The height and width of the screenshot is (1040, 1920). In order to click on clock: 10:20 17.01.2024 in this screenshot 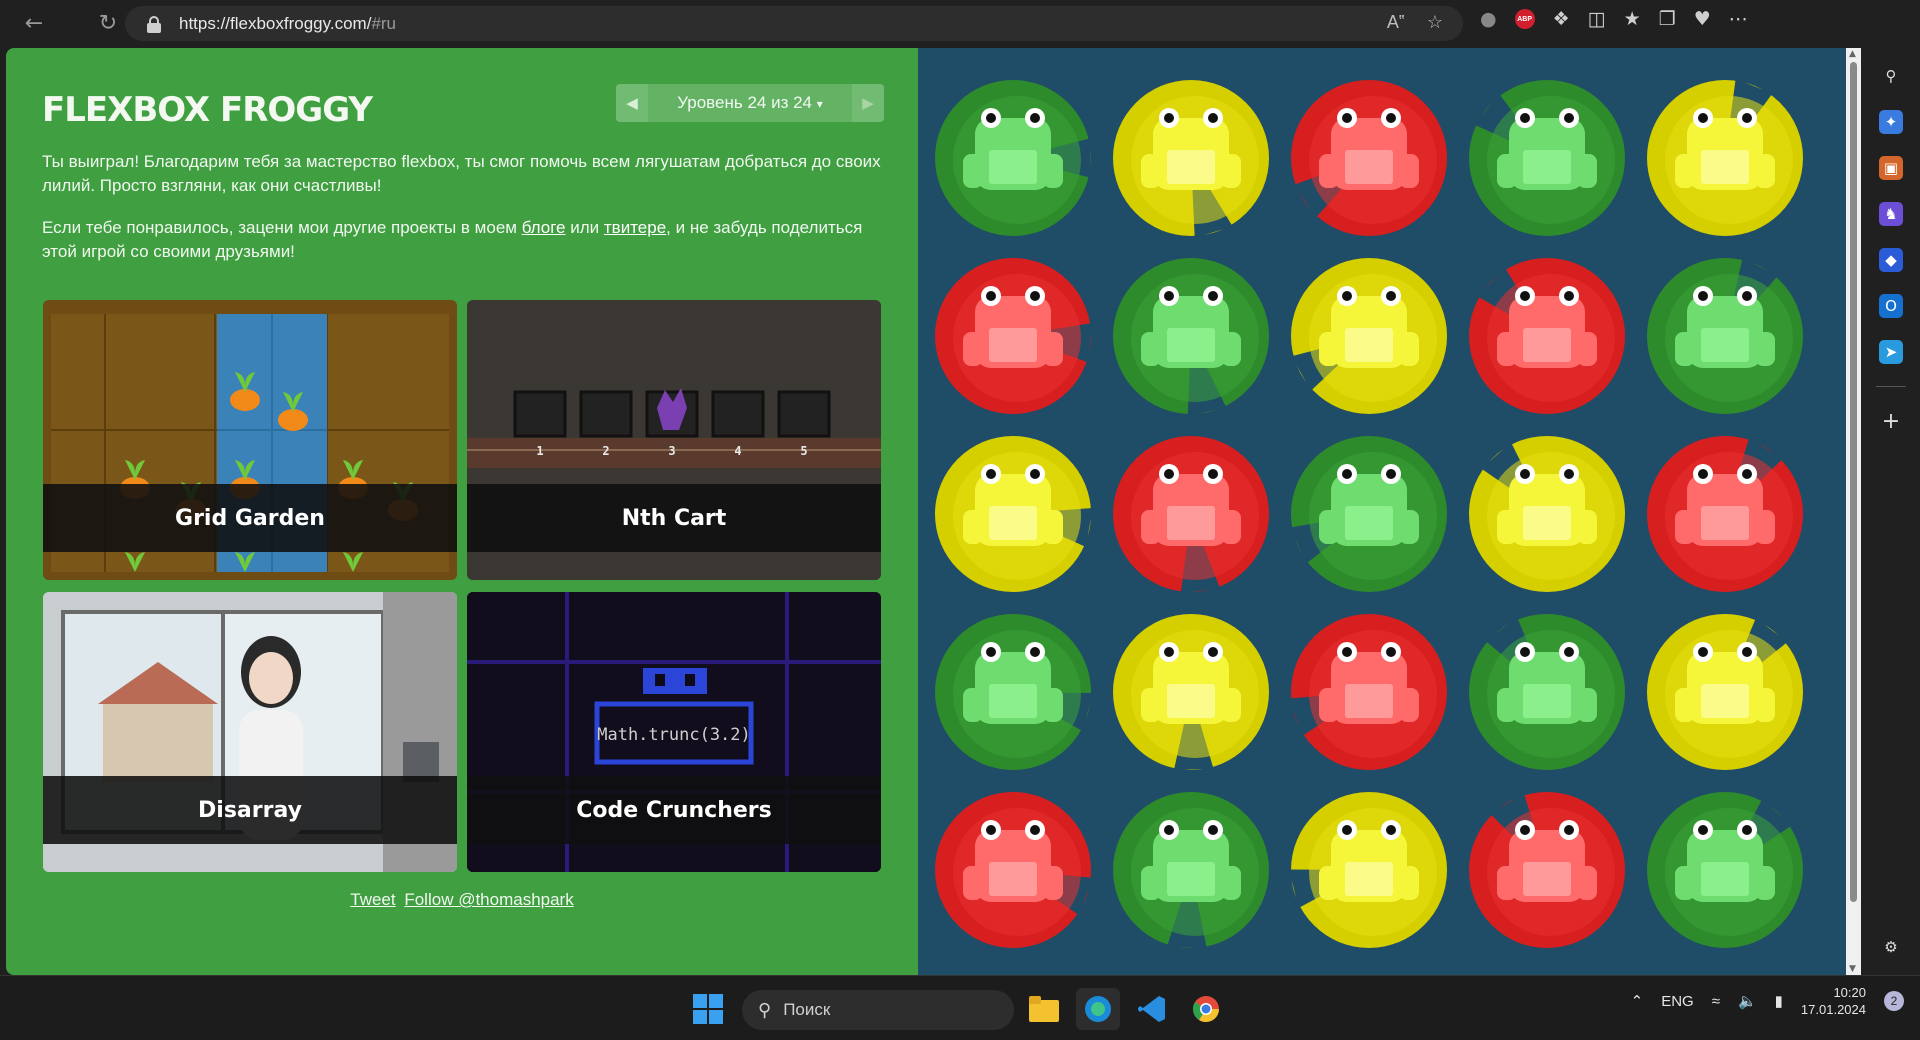, I will do `click(1833, 1001)`.